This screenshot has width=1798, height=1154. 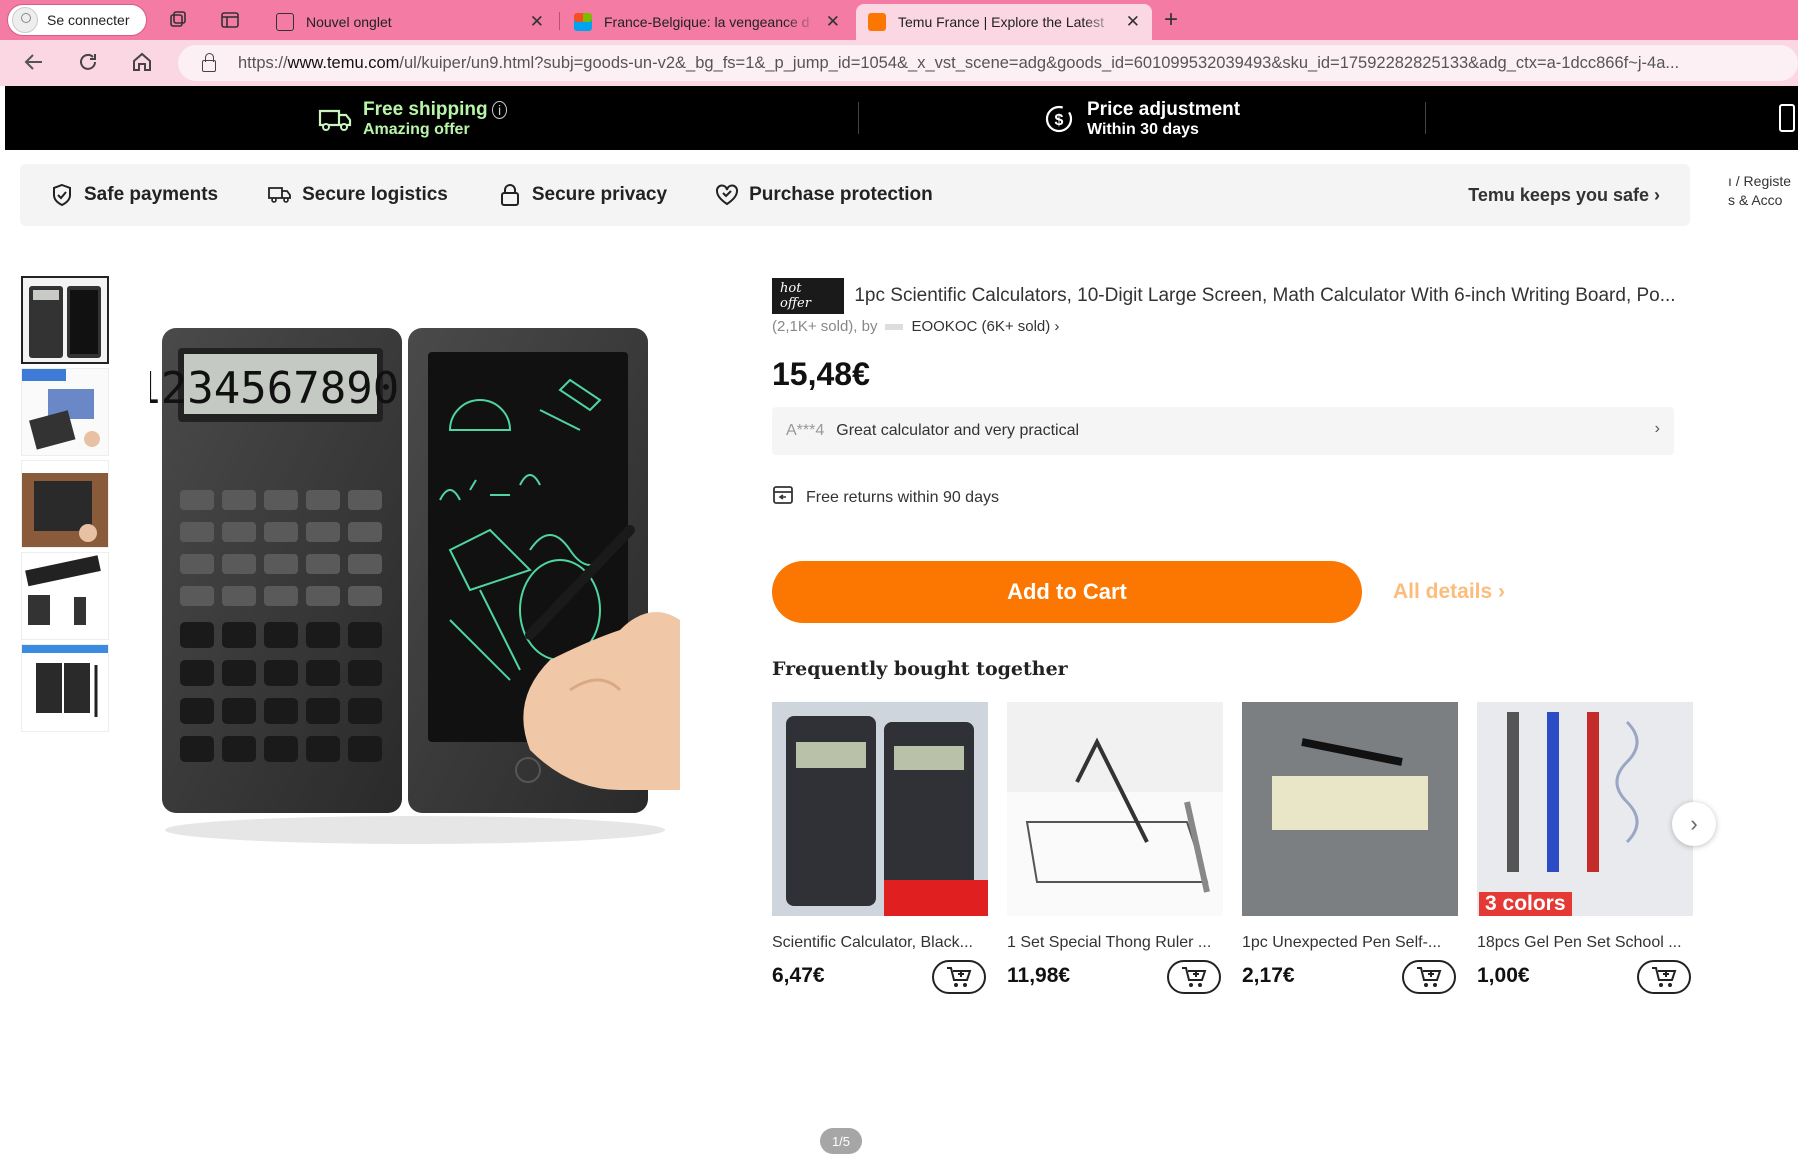 I want to click on secure-privacy: Secure privacy, so click(x=582, y=195).